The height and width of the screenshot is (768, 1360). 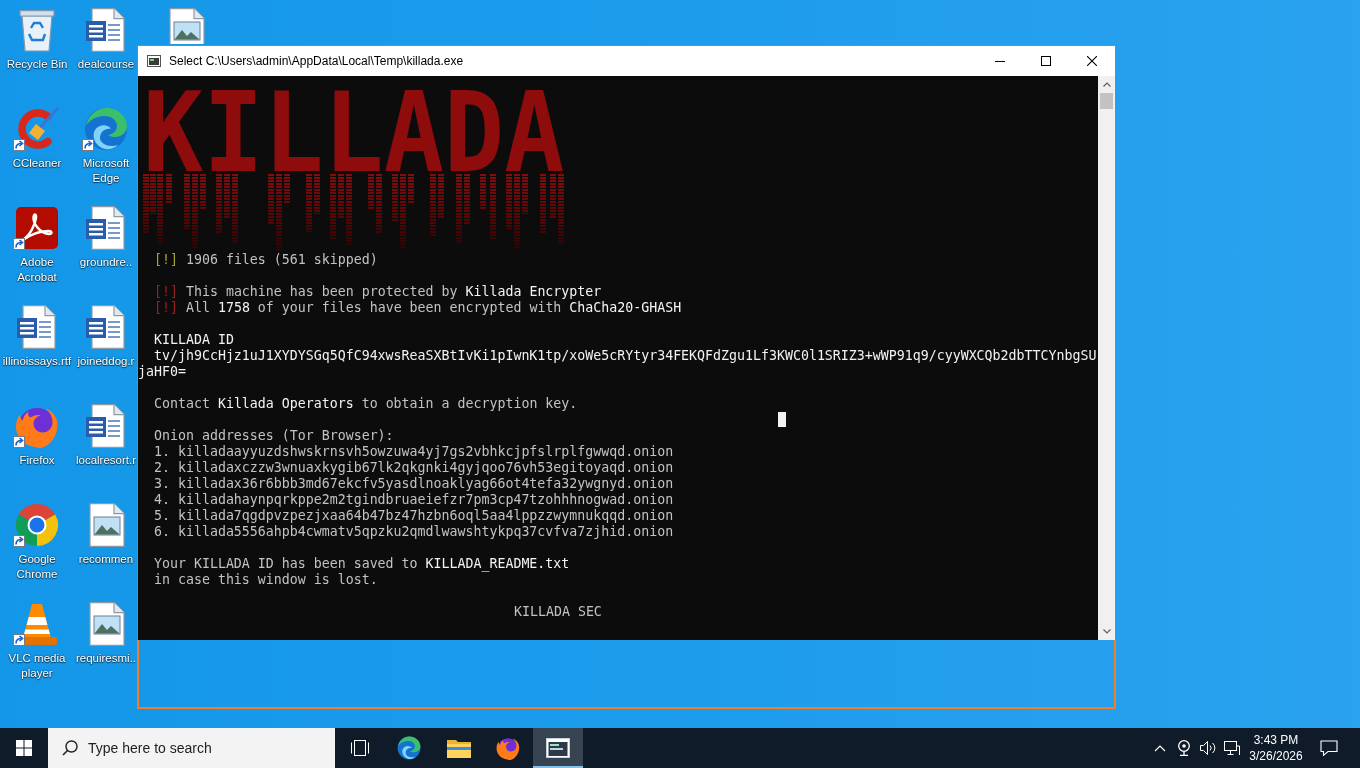 I want to click on monitor-icon, so click(x=1232, y=748).